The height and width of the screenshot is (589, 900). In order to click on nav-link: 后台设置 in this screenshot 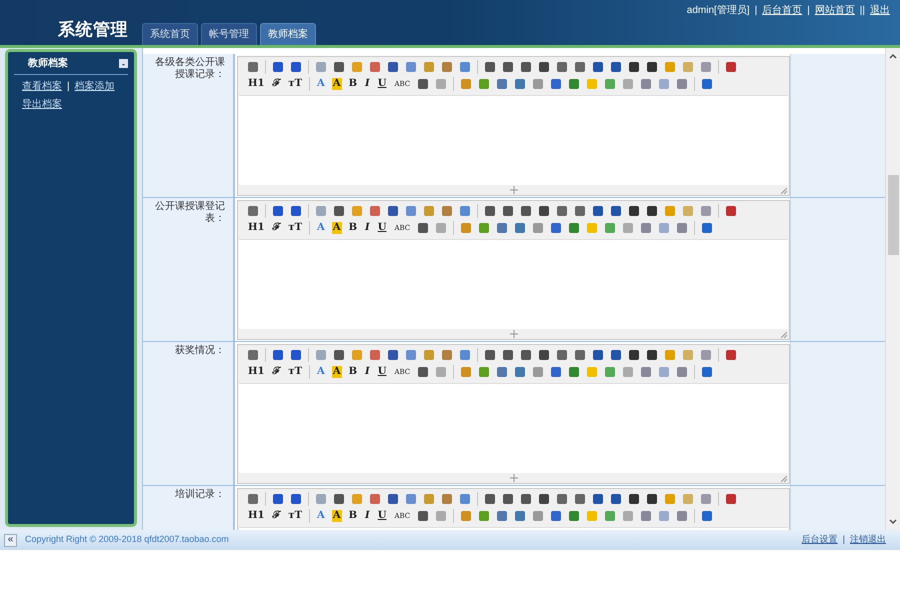, I will do `click(820, 540)`.